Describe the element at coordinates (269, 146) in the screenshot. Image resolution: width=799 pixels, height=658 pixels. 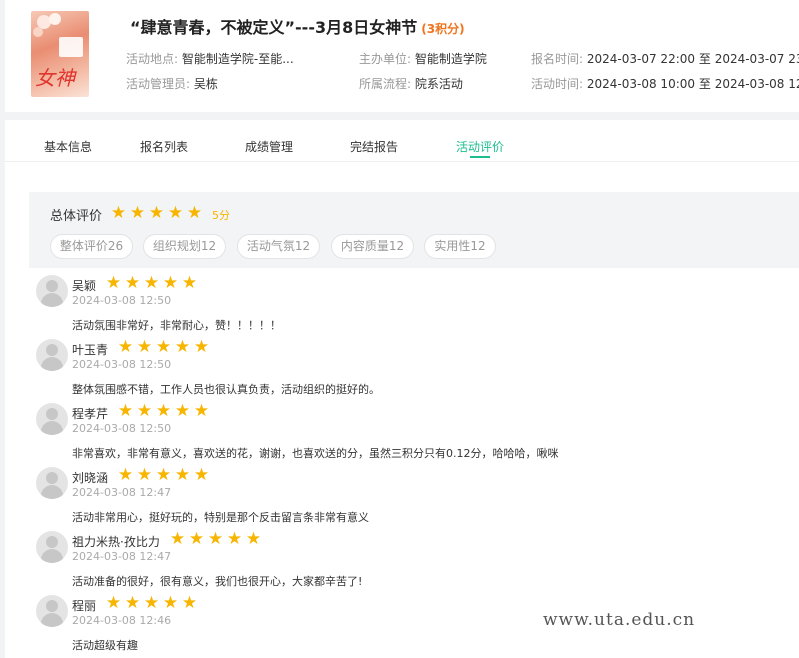
I see `tab-score-management: 成绩管理` at that location.